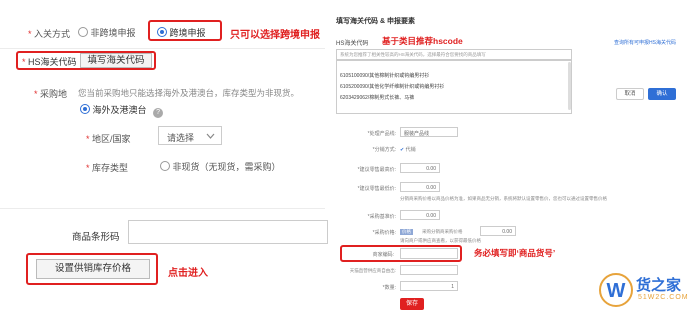  I want to click on watermark-w-icon: W, so click(616, 290).